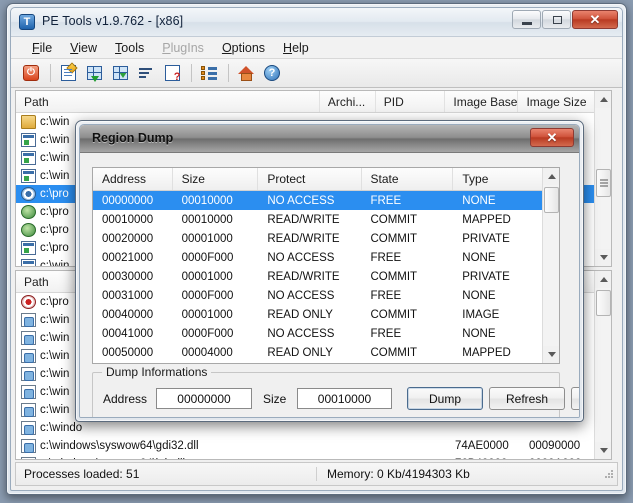 The image size is (633, 503). What do you see at coordinates (133, 179) in the screenshot?
I see `column-header-address: Address` at bounding box center [133, 179].